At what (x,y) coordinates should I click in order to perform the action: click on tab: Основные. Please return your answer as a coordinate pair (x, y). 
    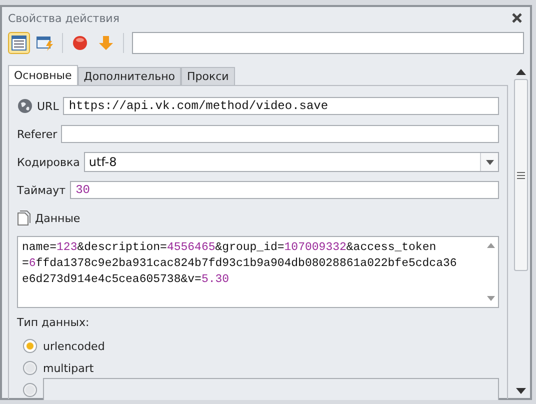
    Looking at the image, I should click on (43, 75).